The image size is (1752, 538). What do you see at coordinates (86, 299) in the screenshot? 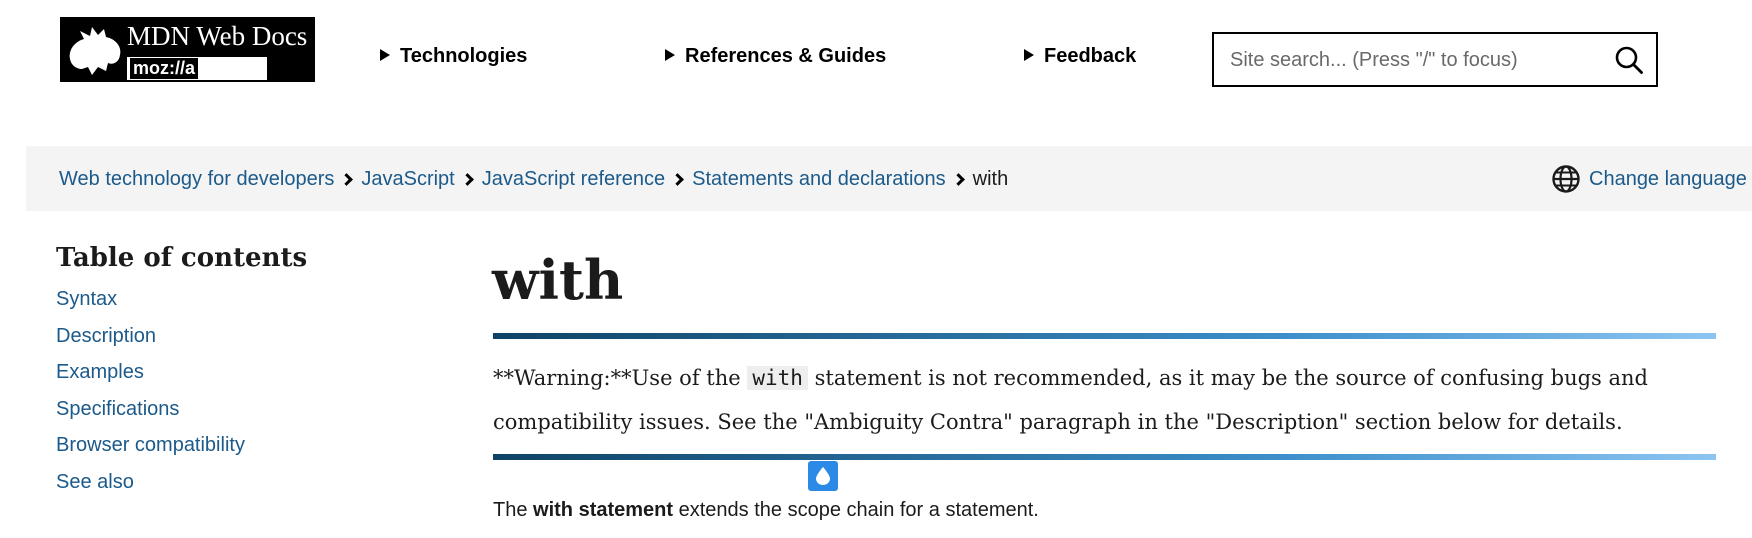
I see `toc-link-syntax: Syntax` at bounding box center [86, 299].